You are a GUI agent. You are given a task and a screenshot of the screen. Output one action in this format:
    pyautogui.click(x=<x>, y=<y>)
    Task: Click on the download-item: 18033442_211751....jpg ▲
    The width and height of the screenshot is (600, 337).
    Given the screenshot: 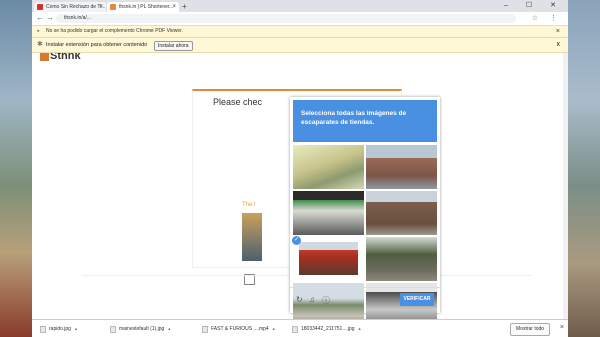 What is the action you would take?
    pyautogui.click(x=327, y=329)
    